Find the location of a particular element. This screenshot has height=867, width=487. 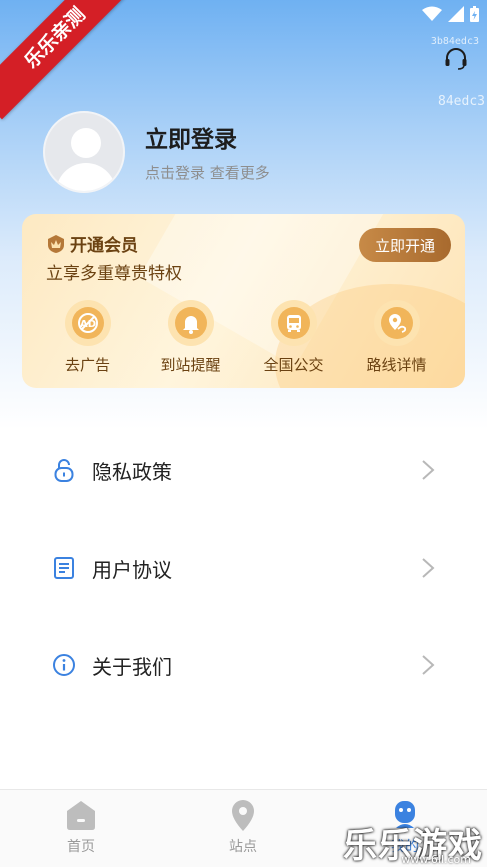

avatar is located at coordinates (84, 152).